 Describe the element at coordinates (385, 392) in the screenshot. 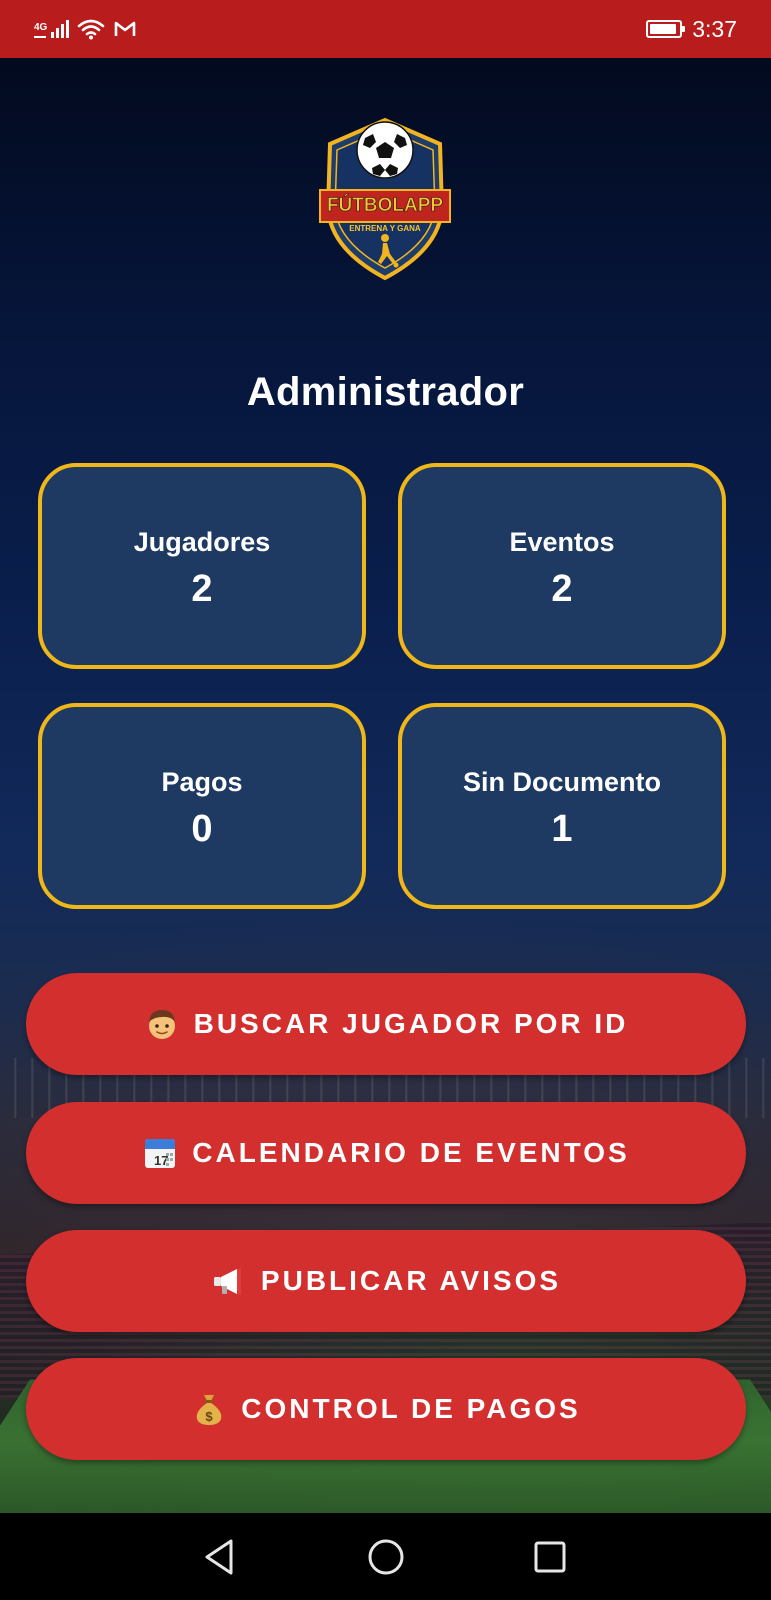

I see `page-title: Administrador` at that location.